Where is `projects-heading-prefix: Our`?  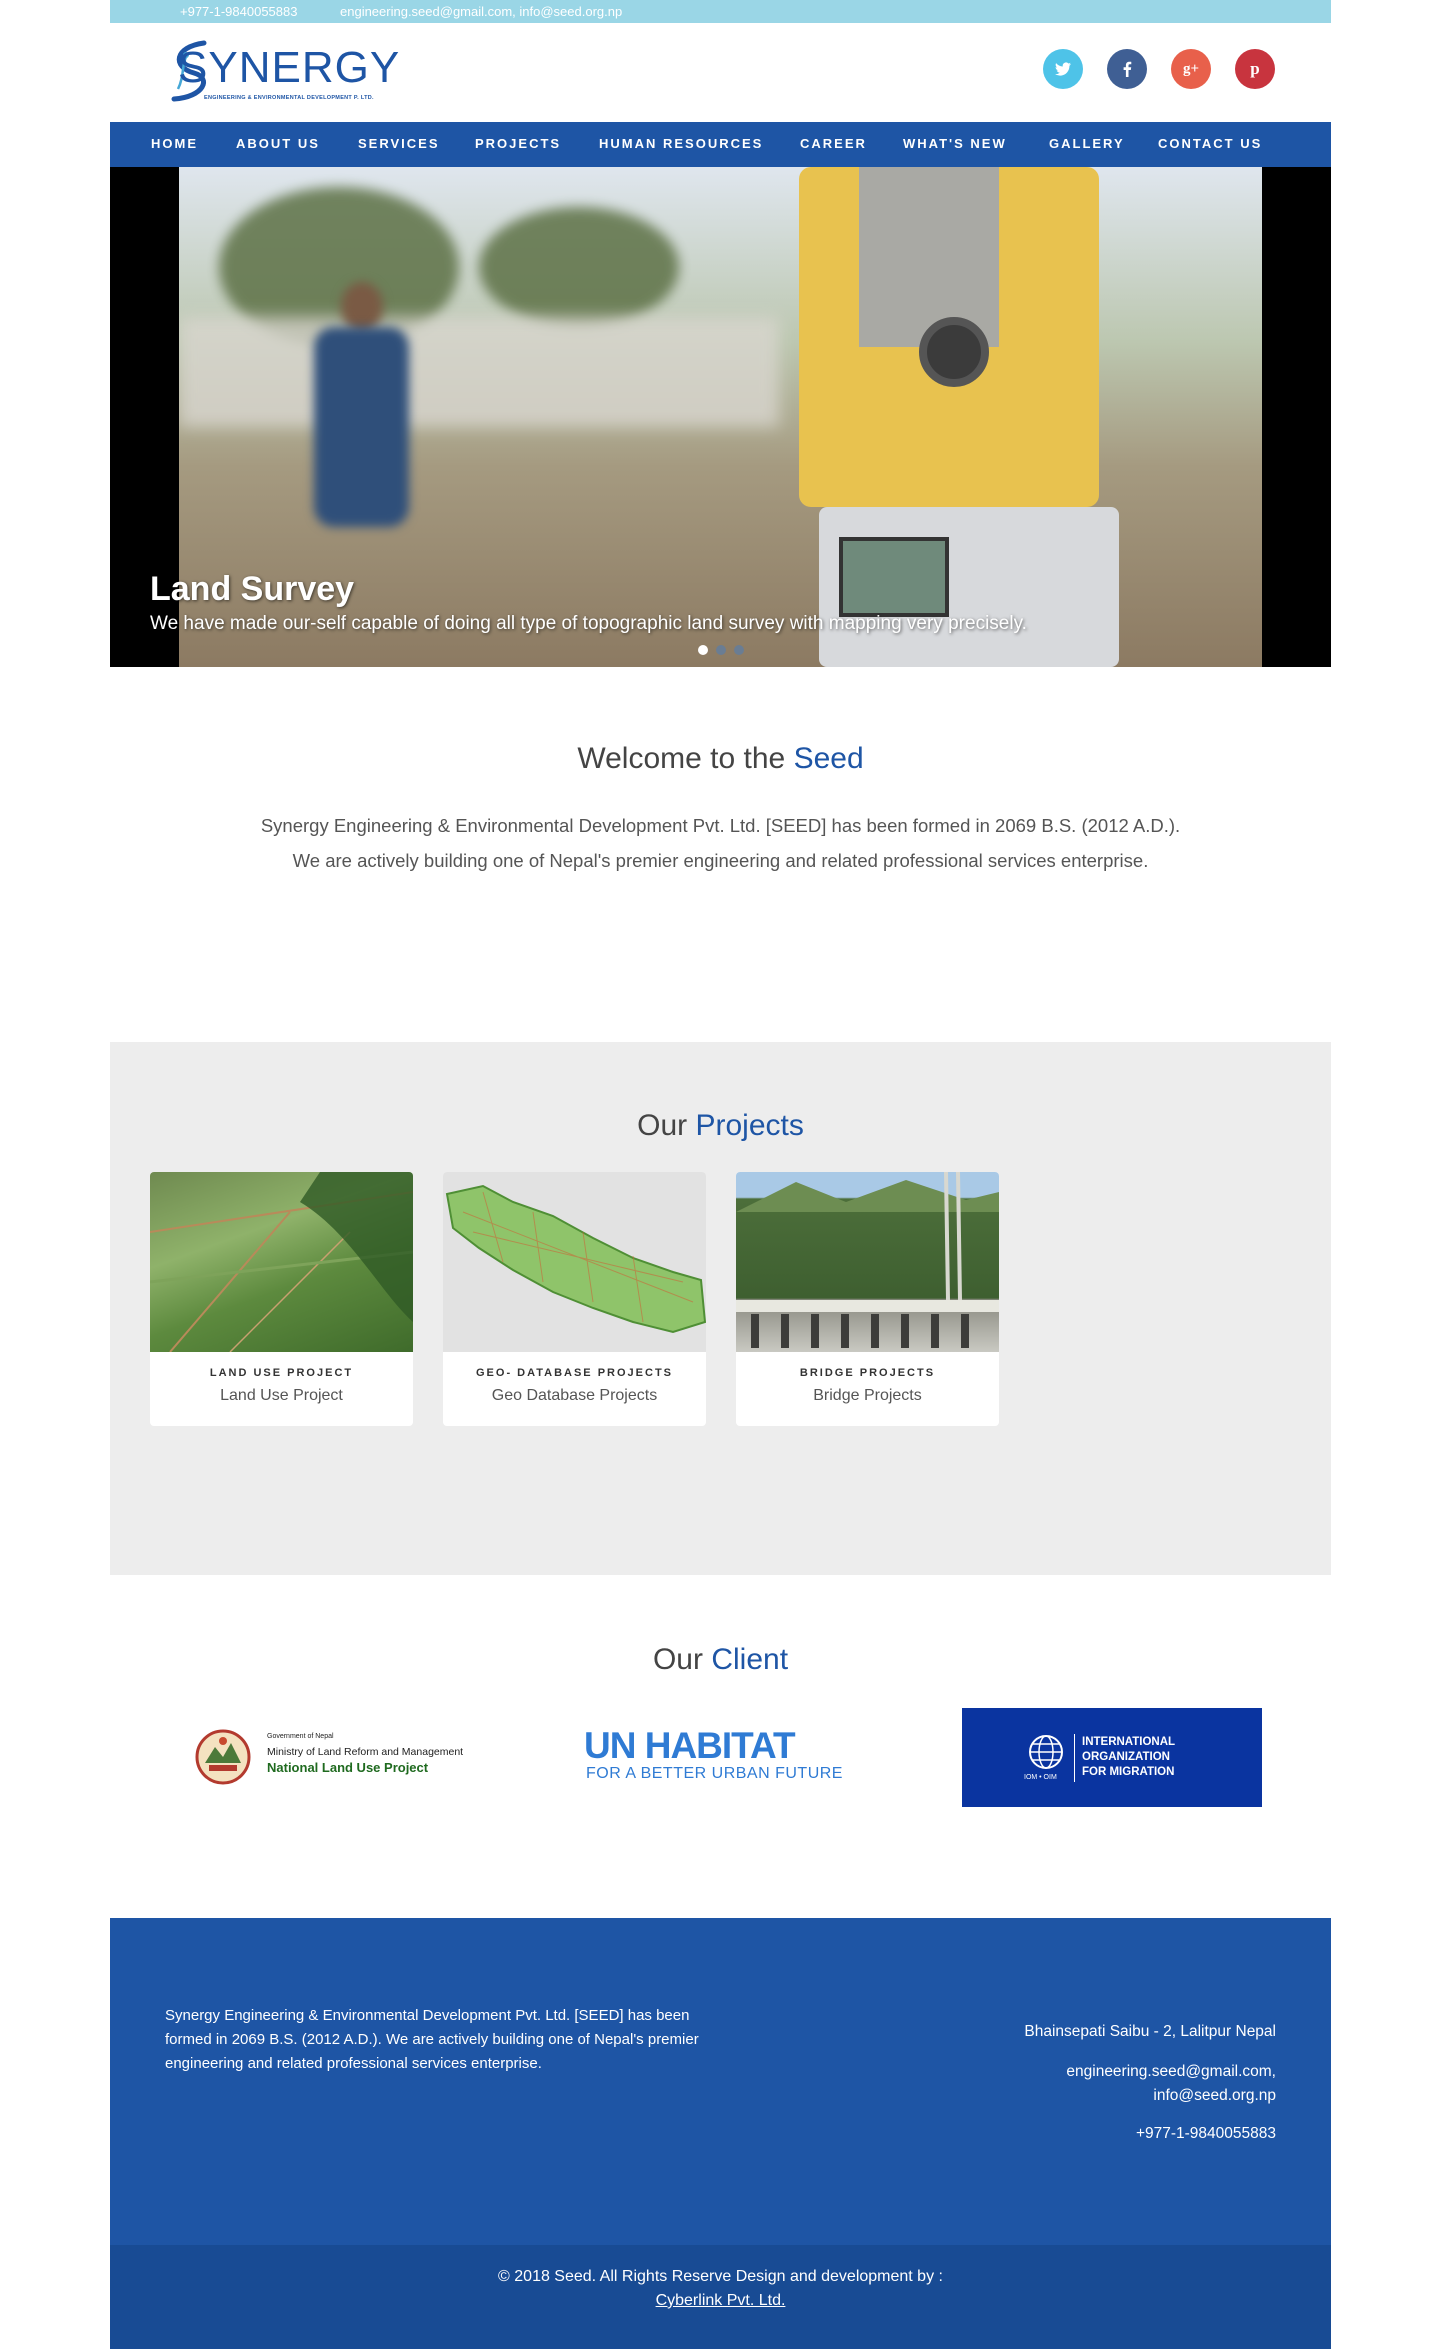
projects-heading-prefix: Our is located at coordinates (662, 1125).